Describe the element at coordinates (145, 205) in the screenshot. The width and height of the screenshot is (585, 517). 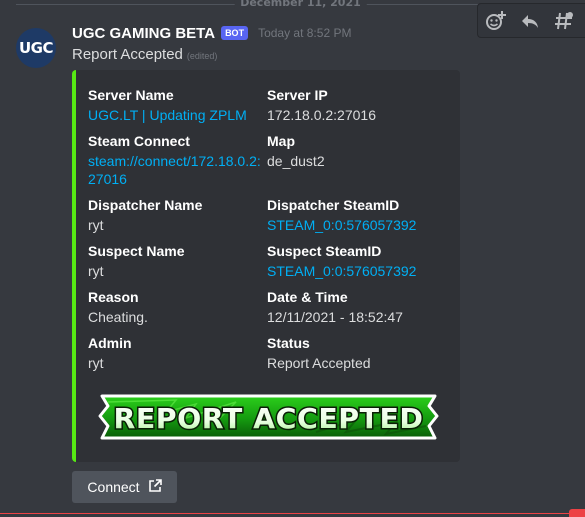
I see `field-name: Dispatcher Name` at that location.